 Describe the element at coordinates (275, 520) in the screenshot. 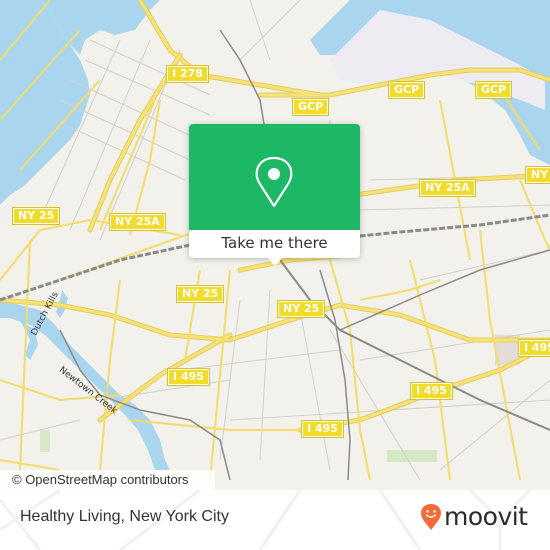

I see `footer-bar: Healthy Living, New York City moovit` at that location.